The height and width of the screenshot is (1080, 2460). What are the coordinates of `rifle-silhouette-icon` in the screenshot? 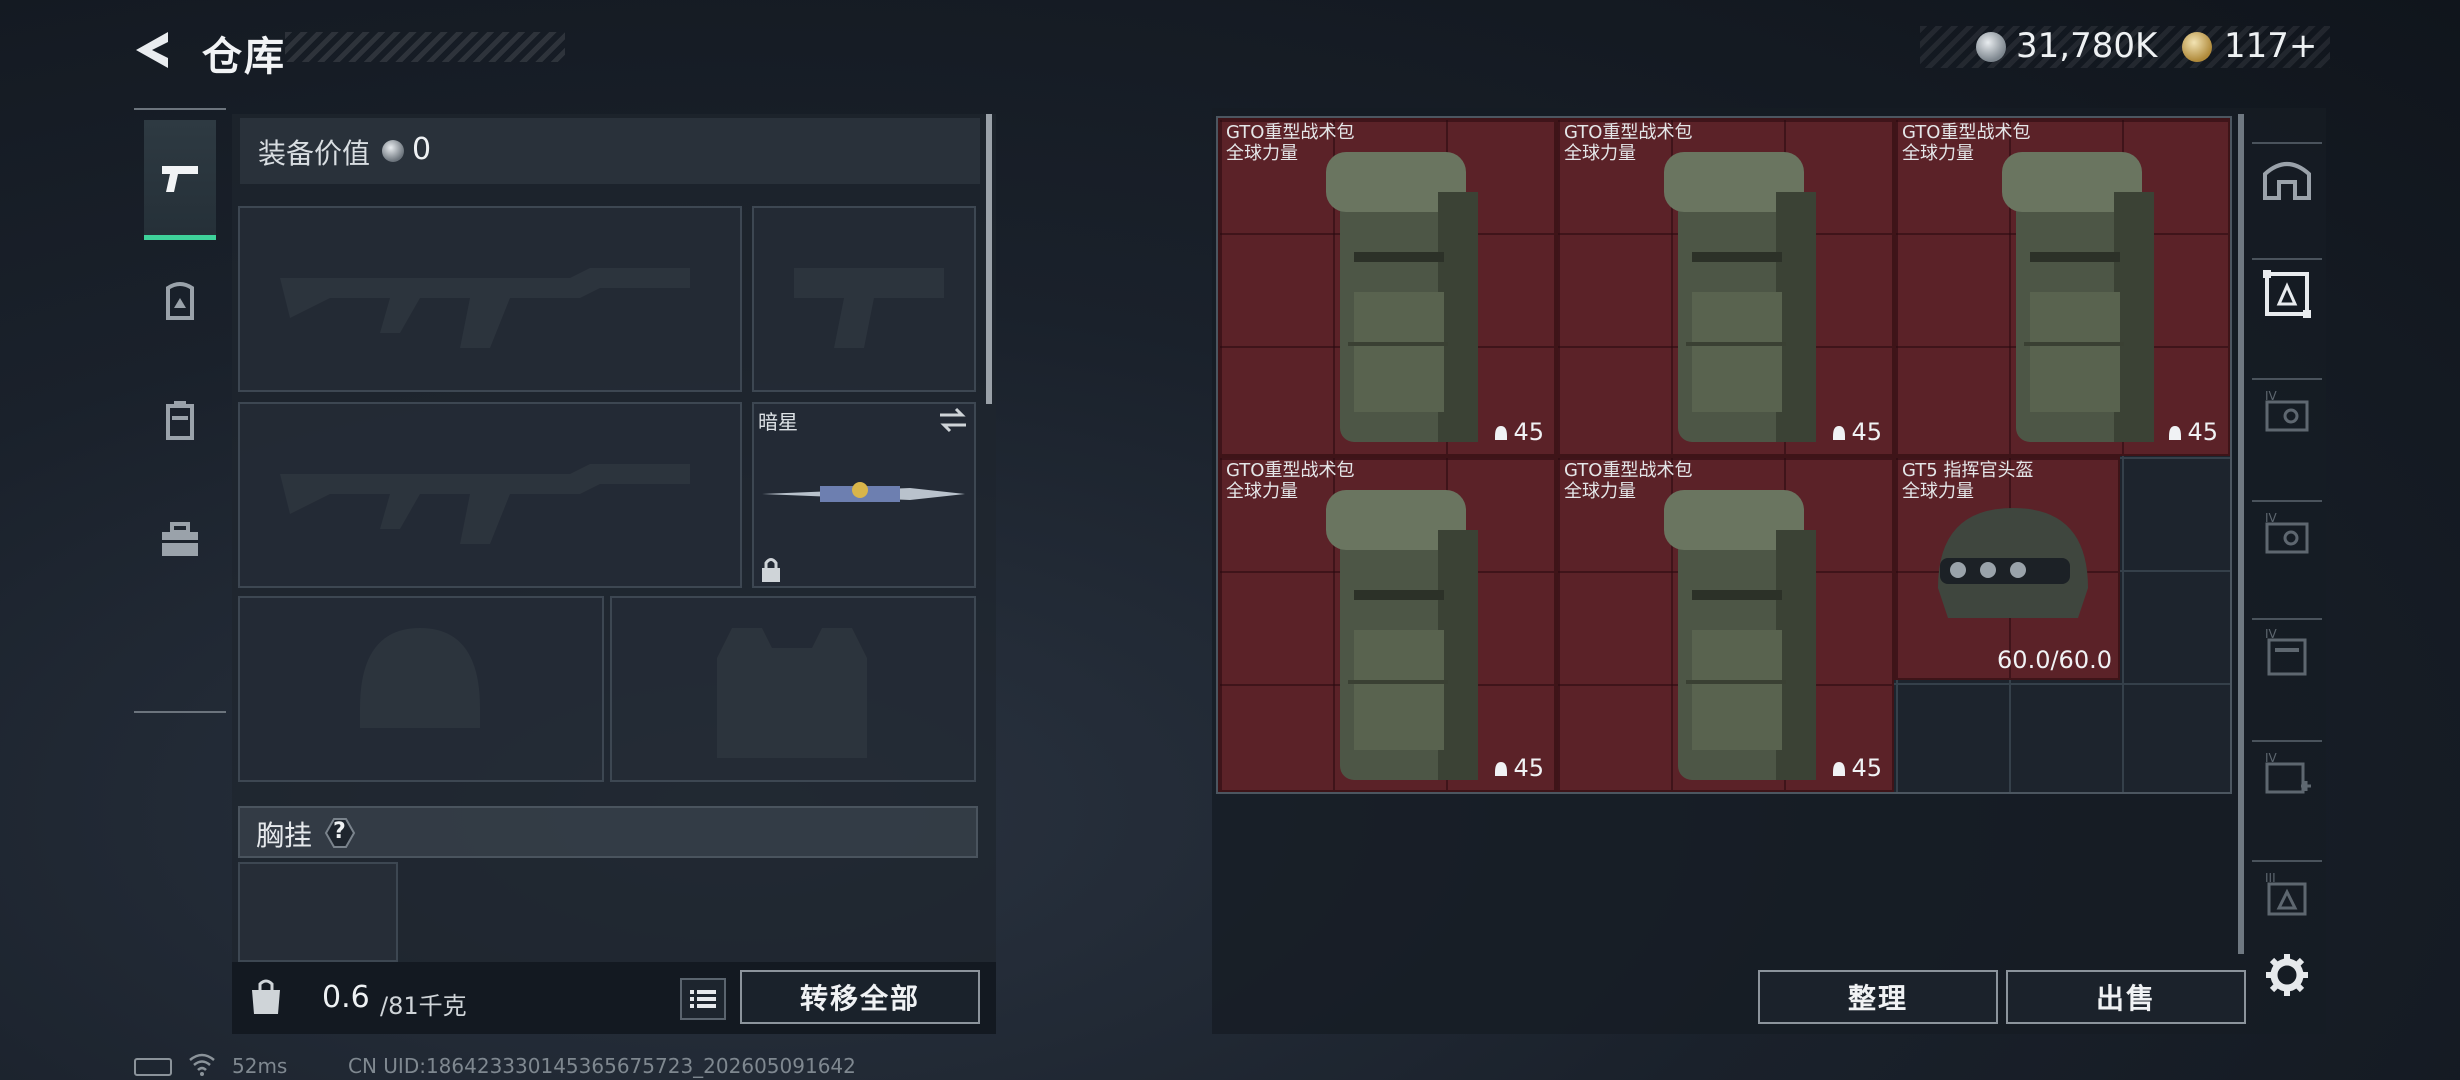 It's located at (485, 504).